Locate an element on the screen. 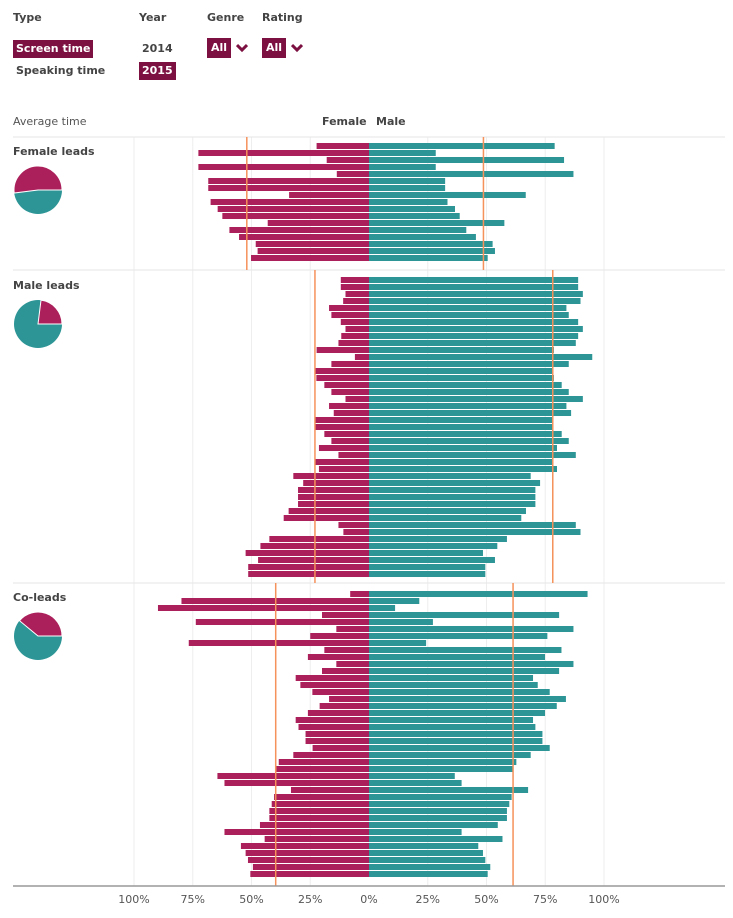 This screenshot has height=918, width=733. x-tick-label: 75% is located at coordinates (545, 899).